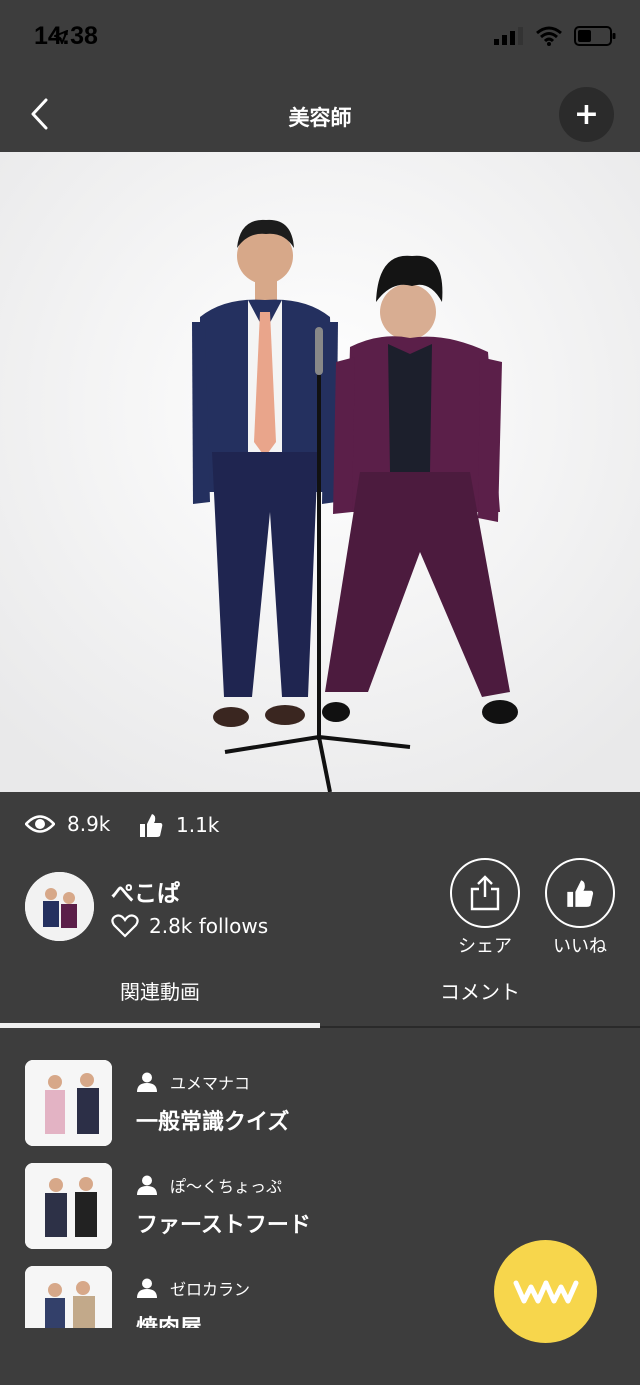 The width and height of the screenshot is (640, 1385). I want to click on stats-row: 8.9k 1.1k, so click(320, 825).